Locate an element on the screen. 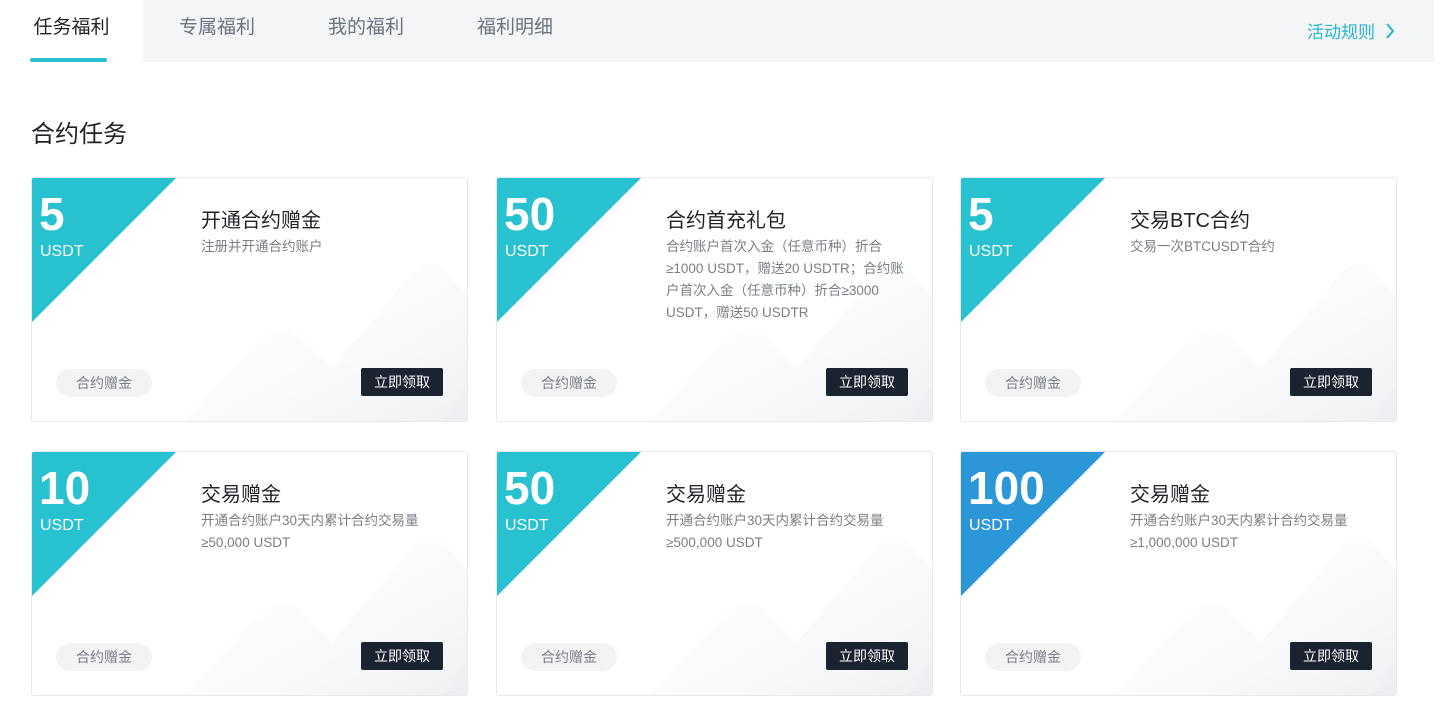  reward-amount: 10 is located at coordinates (65, 488).